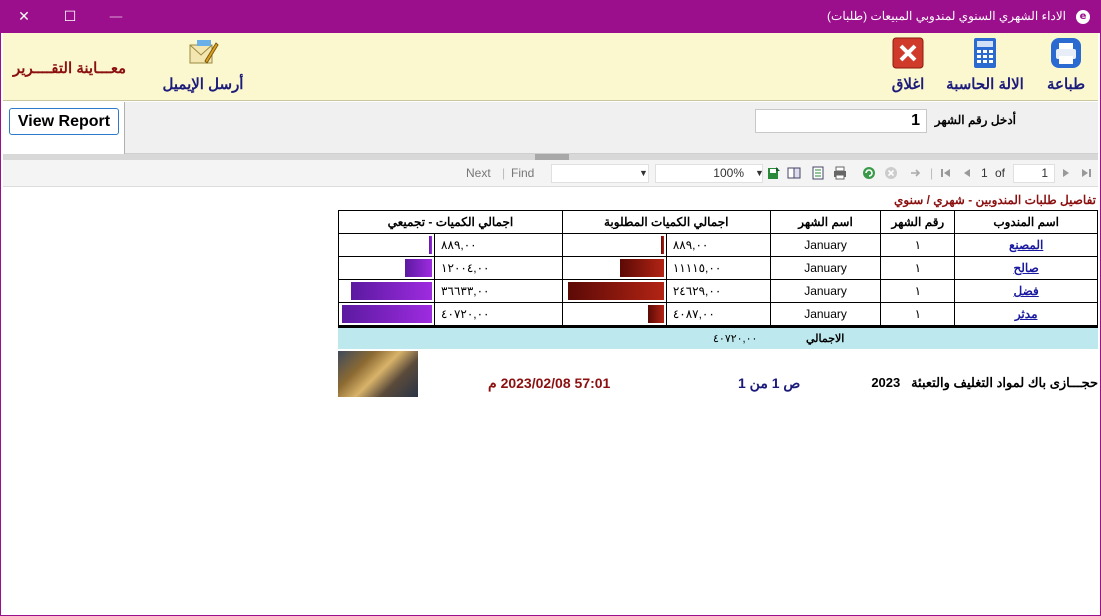 This screenshot has height=616, width=1101. What do you see at coordinates (985, 53) in the screenshot?
I see `calculator-icon` at bounding box center [985, 53].